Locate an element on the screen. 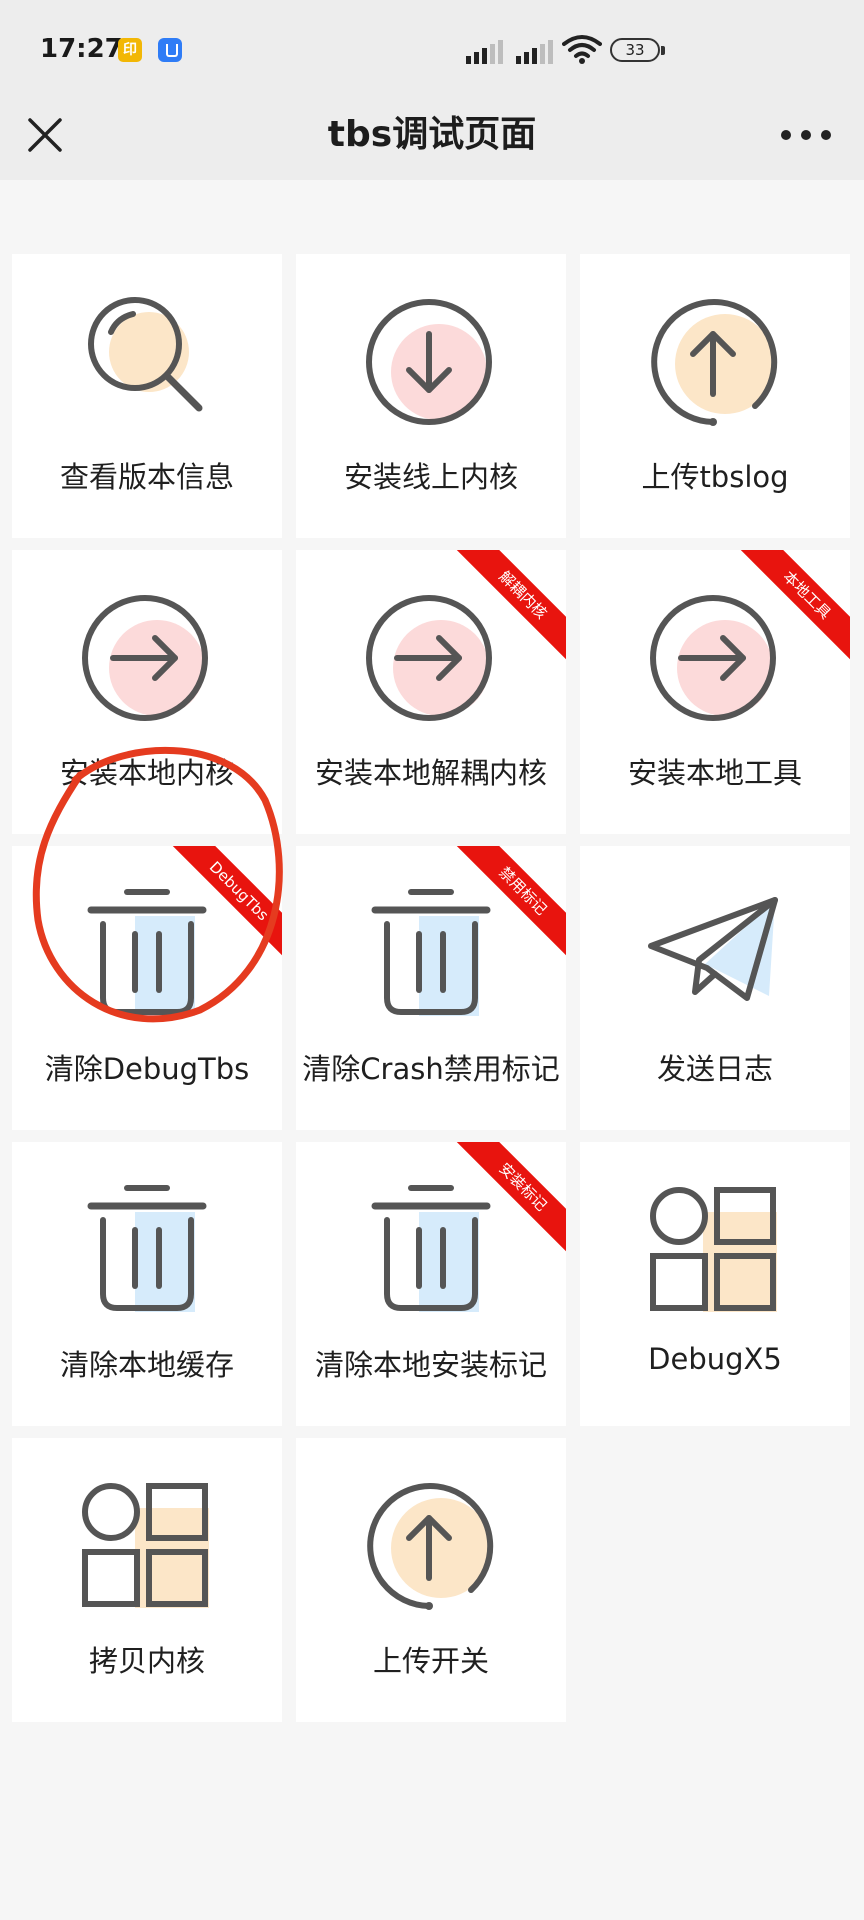  search-icon is located at coordinates (145, 354).